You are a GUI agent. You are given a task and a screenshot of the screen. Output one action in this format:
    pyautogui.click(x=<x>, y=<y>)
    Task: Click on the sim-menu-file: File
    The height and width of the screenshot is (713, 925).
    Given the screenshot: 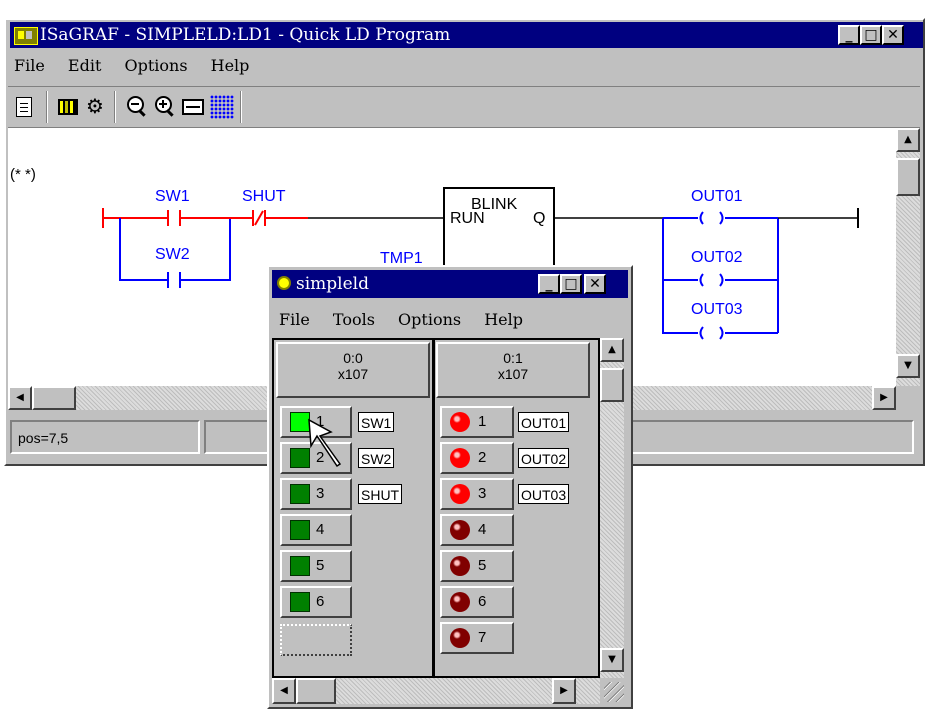 What is the action you would take?
    pyautogui.click(x=294, y=319)
    